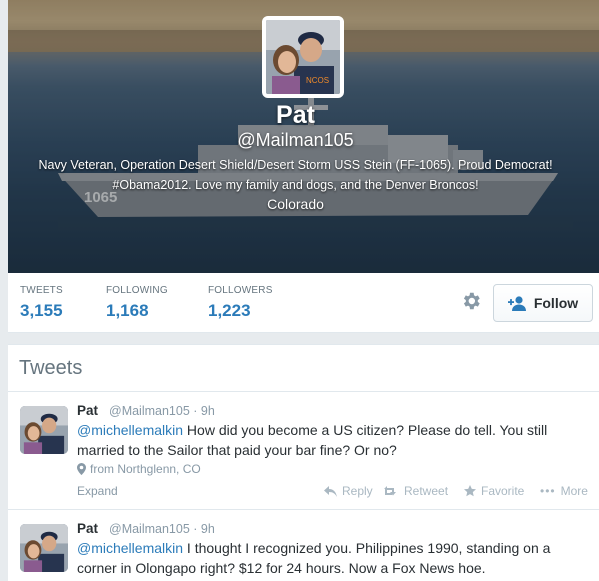 This screenshot has width=599, height=581. What do you see at coordinates (317, 80) in the screenshot?
I see `cap-text: NCOS` at bounding box center [317, 80].